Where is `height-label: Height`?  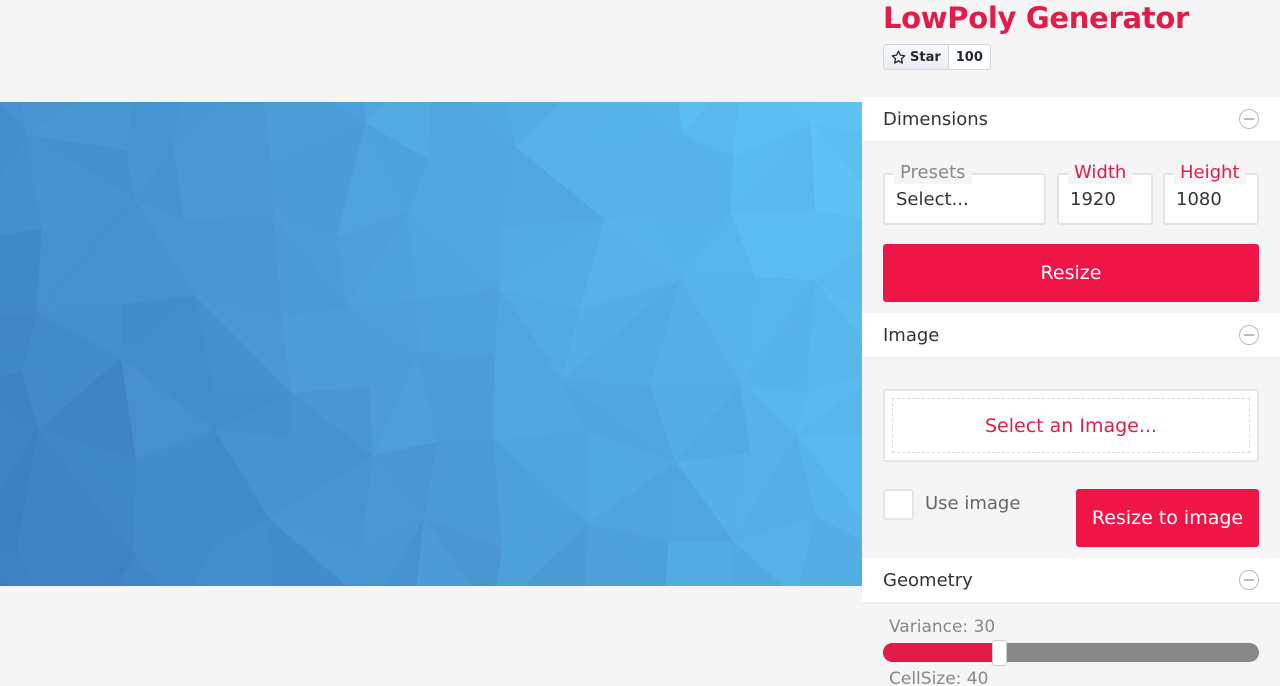
height-label: Height is located at coordinates (1210, 173).